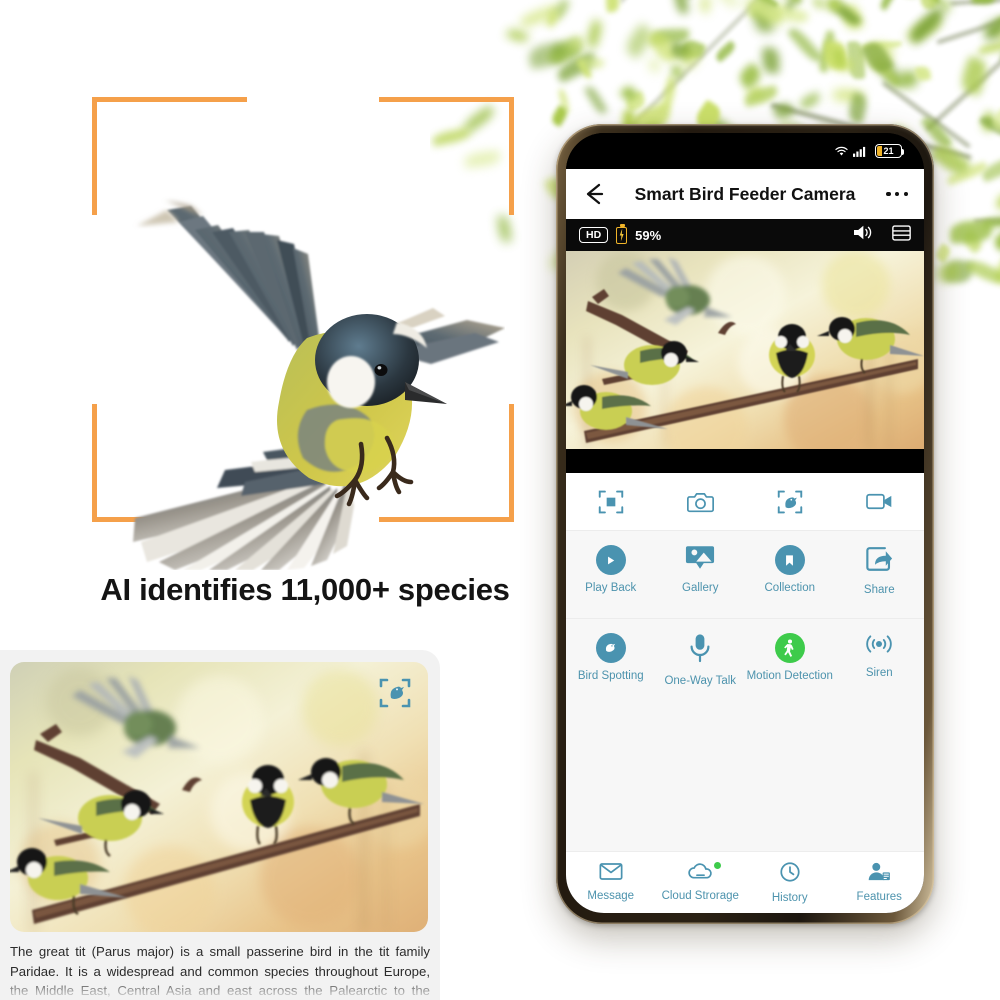 The width and height of the screenshot is (1000, 1000). What do you see at coordinates (862, 235) in the screenshot?
I see `speaker-icon` at bounding box center [862, 235].